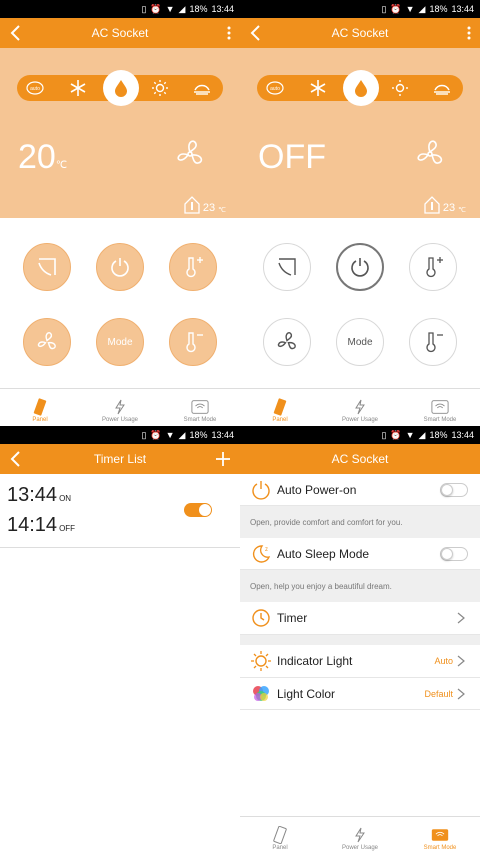  I want to click on thermometer-plus-icon, so click(434, 267).